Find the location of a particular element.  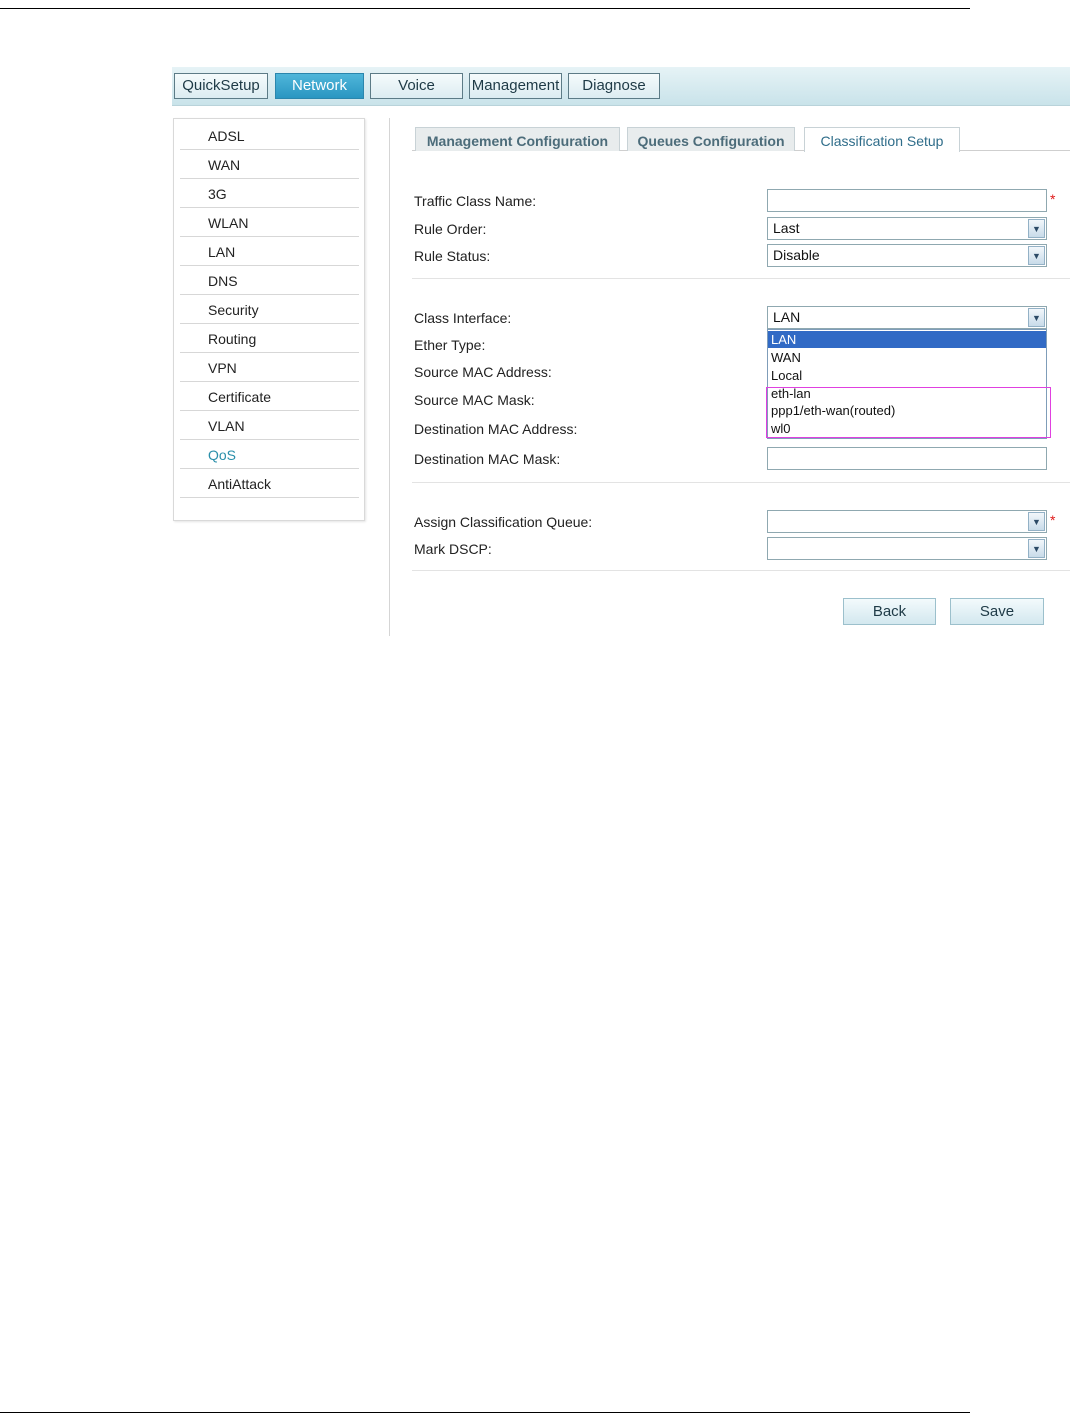

sidebar-item-certificate: Certificate is located at coordinates (269, 396).